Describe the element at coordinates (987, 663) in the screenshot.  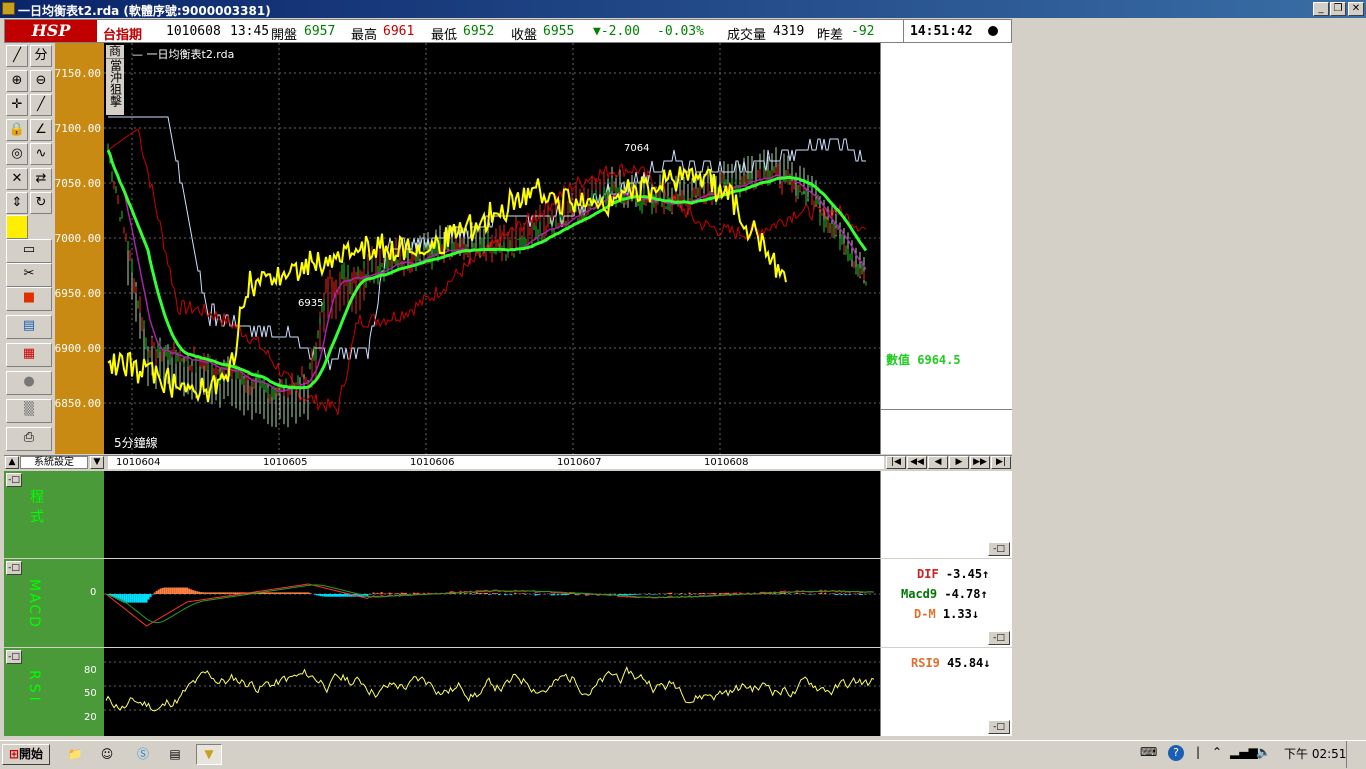
I see `rsi9-arrow: ↓` at that location.